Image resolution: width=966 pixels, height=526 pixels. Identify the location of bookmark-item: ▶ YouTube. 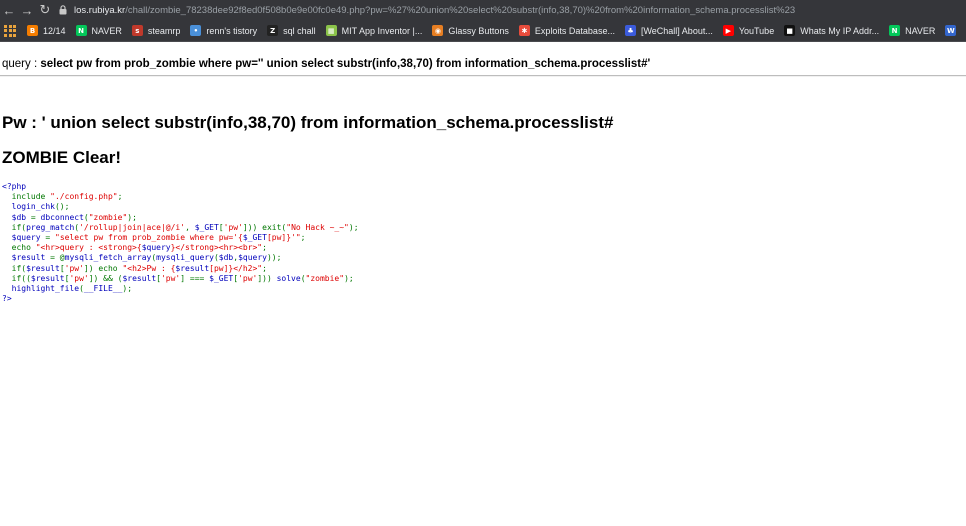
(748, 30).